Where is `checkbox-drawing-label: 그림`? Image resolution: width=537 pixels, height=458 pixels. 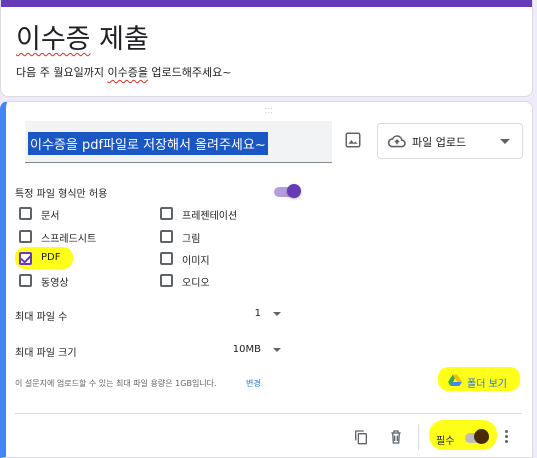
checkbox-drawing-label: 그림 is located at coordinates (191, 239).